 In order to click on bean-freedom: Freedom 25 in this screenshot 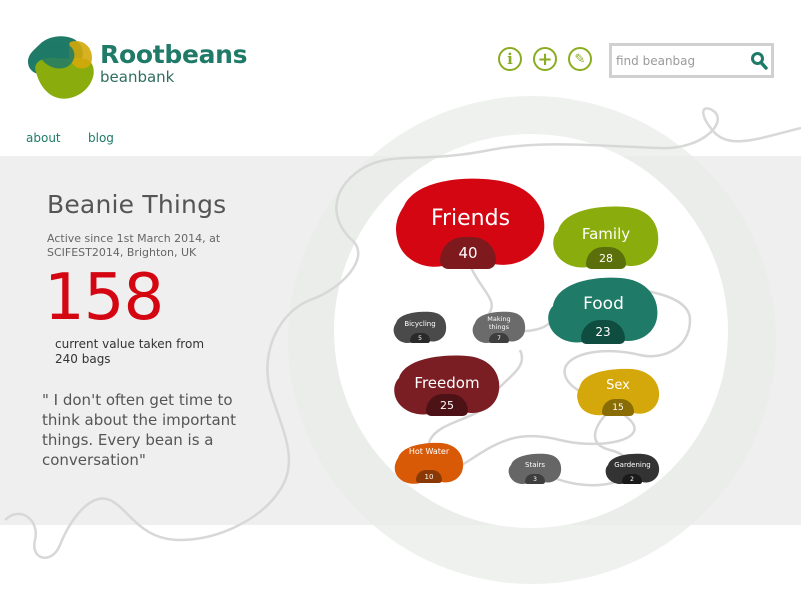, I will do `click(447, 385)`.